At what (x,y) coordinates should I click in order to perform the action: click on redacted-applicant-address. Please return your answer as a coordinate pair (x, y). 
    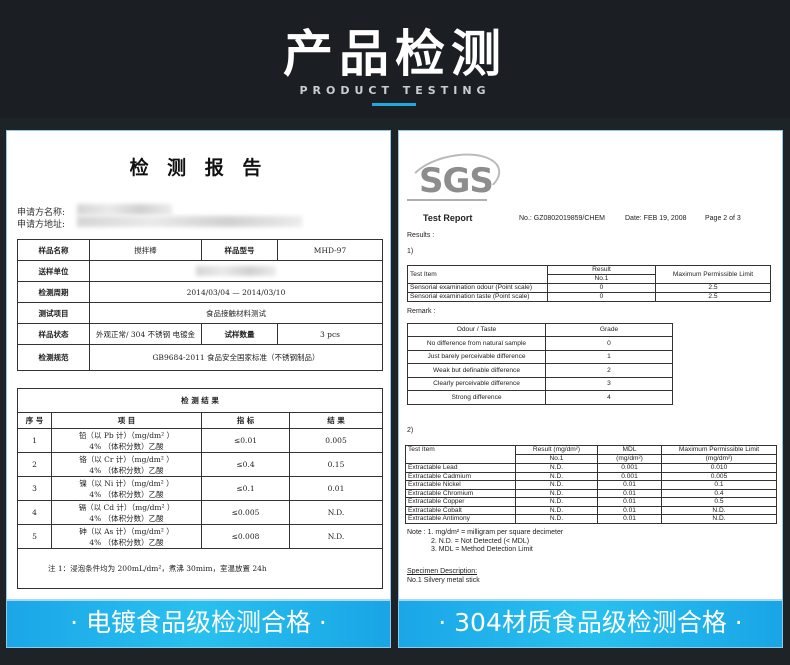
    Looking at the image, I should click on (189, 221).